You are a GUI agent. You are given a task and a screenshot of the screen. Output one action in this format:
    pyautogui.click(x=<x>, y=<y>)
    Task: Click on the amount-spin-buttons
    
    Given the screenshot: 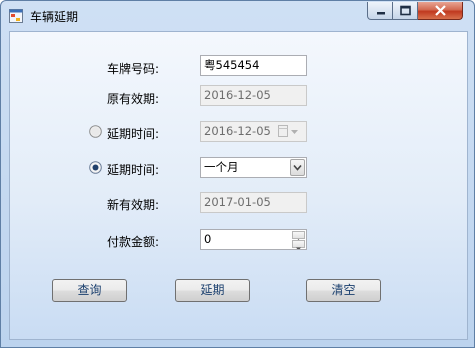 What is the action you would take?
    pyautogui.click(x=298, y=240)
    